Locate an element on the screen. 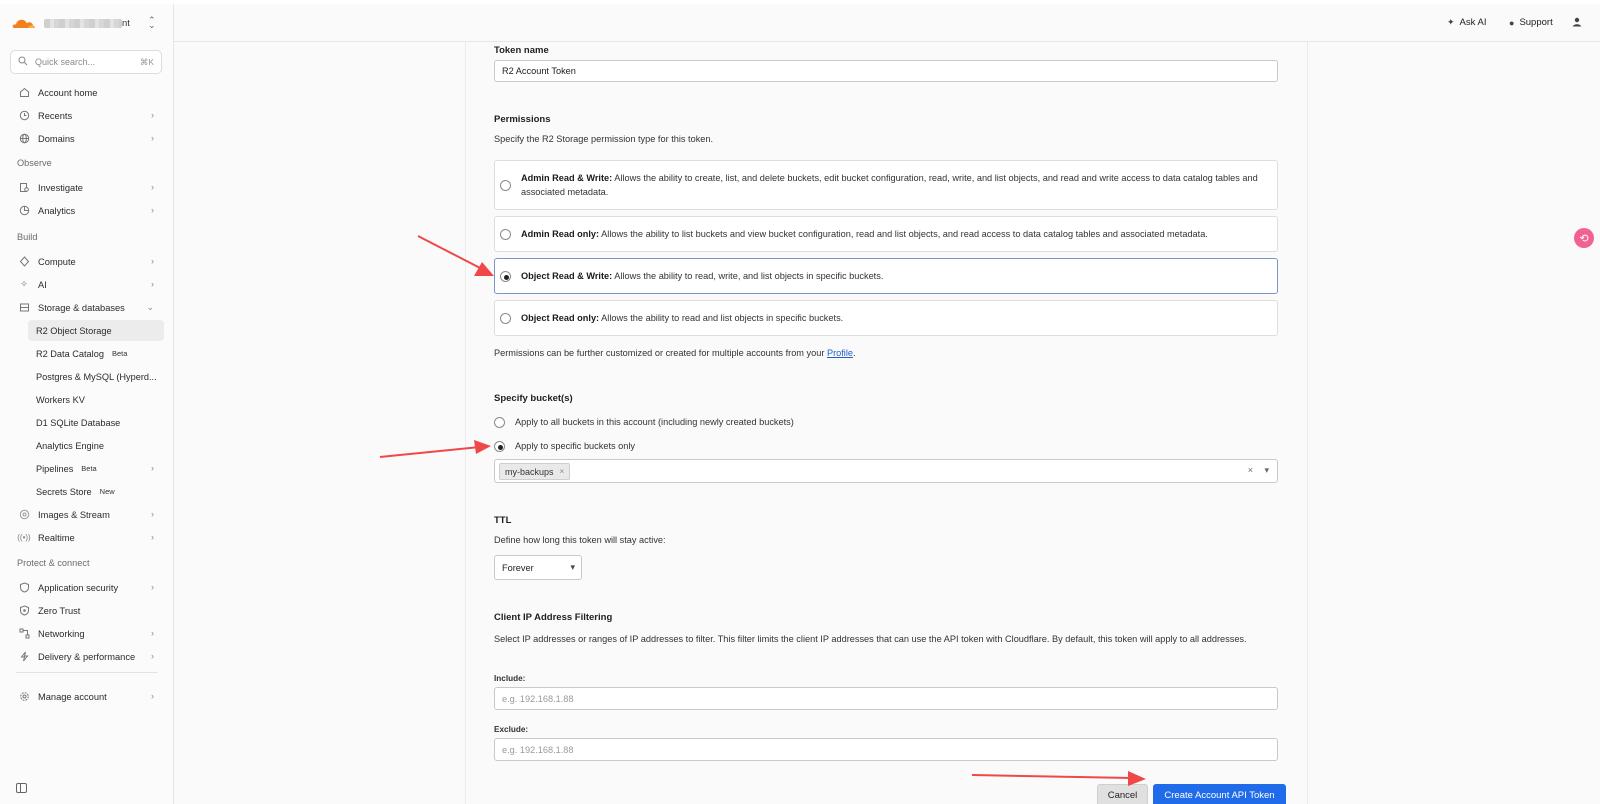 The width and height of the screenshot is (1600, 804). globe-icon is located at coordinates (24, 139).